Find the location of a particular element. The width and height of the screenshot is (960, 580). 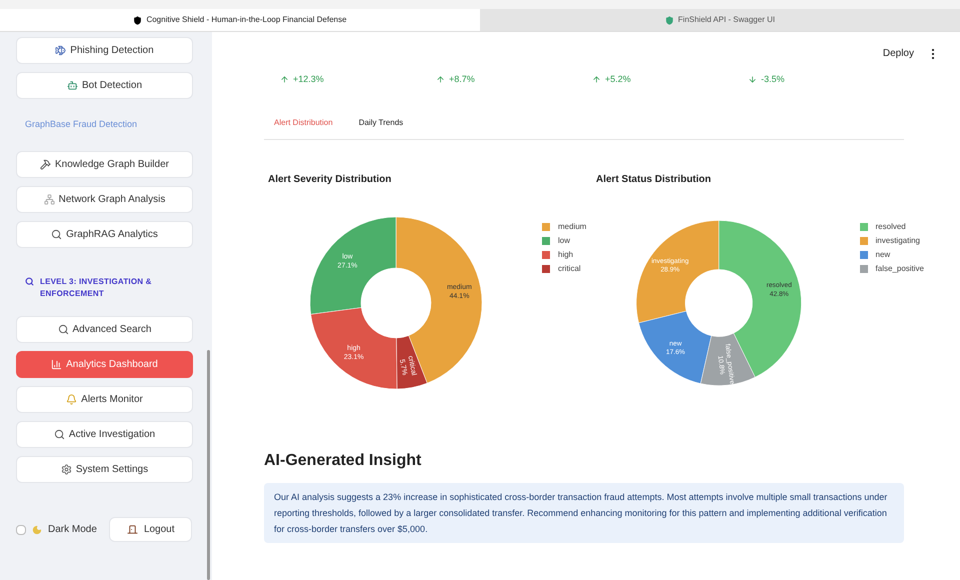

tab: Daily Trends is located at coordinates (381, 122).